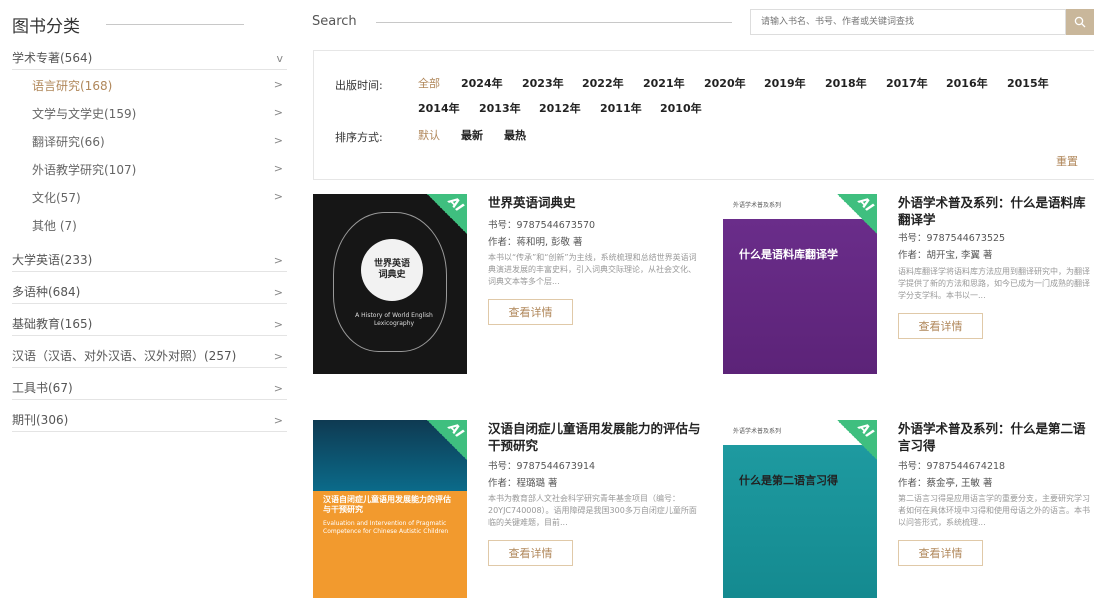 This screenshot has width=1094, height=598. What do you see at coordinates (595, 437) in the screenshot?
I see `book-title: 汉语自闭症儿童语用发展能力的评估与干预研究` at bounding box center [595, 437].